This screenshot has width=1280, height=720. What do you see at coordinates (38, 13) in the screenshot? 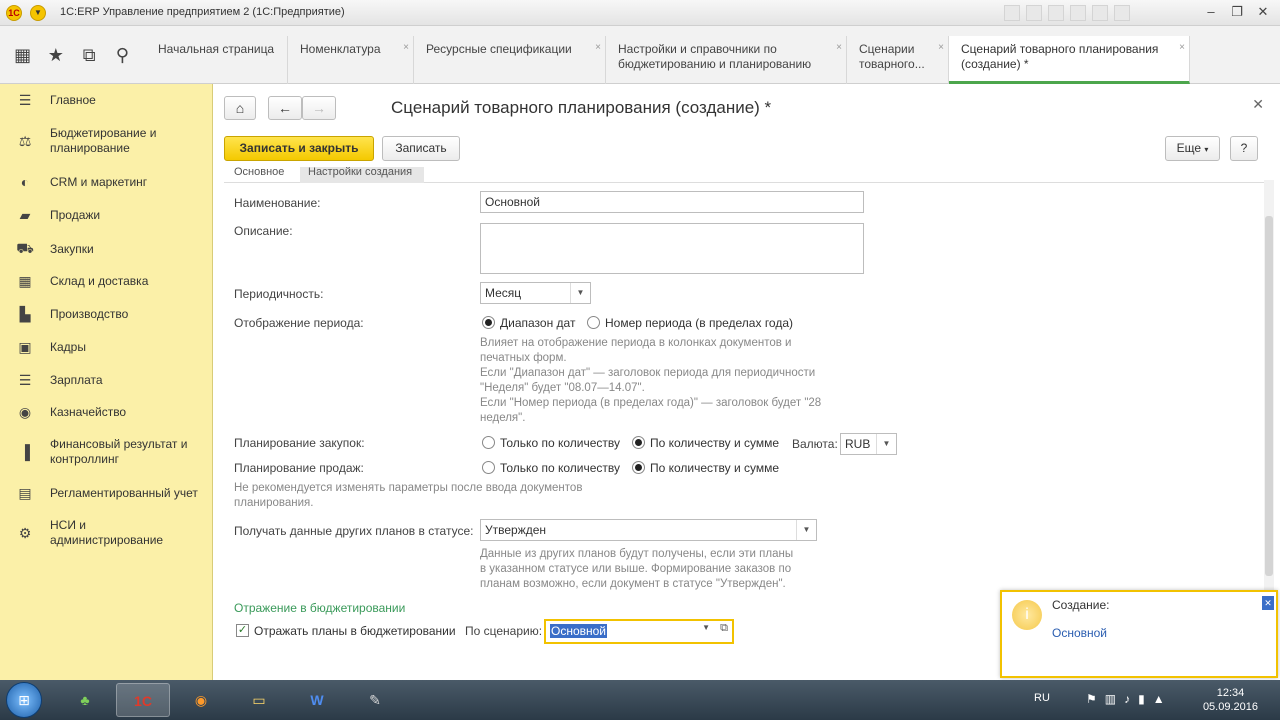
I see `main-menu-icon: ▼` at bounding box center [38, 13].